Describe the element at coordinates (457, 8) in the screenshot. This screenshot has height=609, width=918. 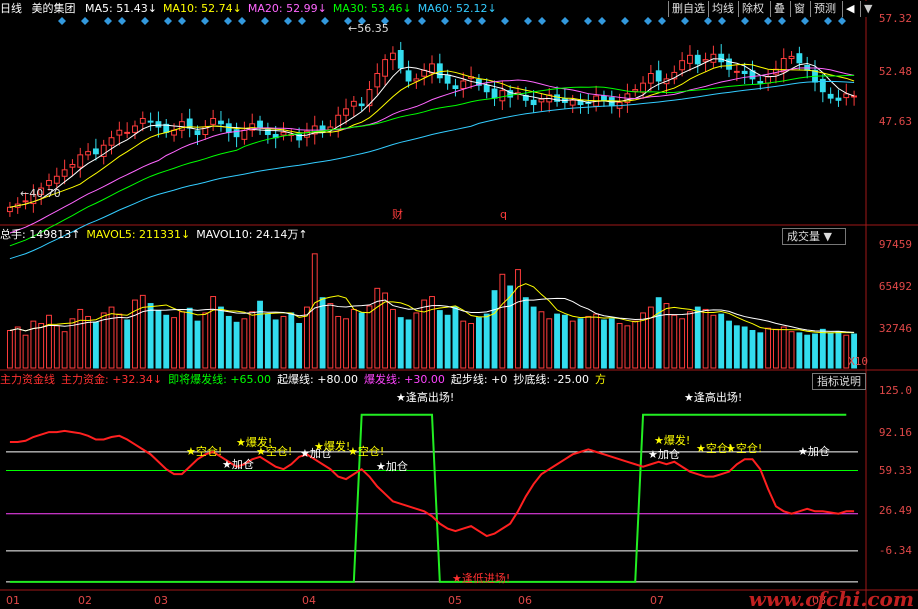
I see `ma-value-4: MA60: 52.12↓` at that location.